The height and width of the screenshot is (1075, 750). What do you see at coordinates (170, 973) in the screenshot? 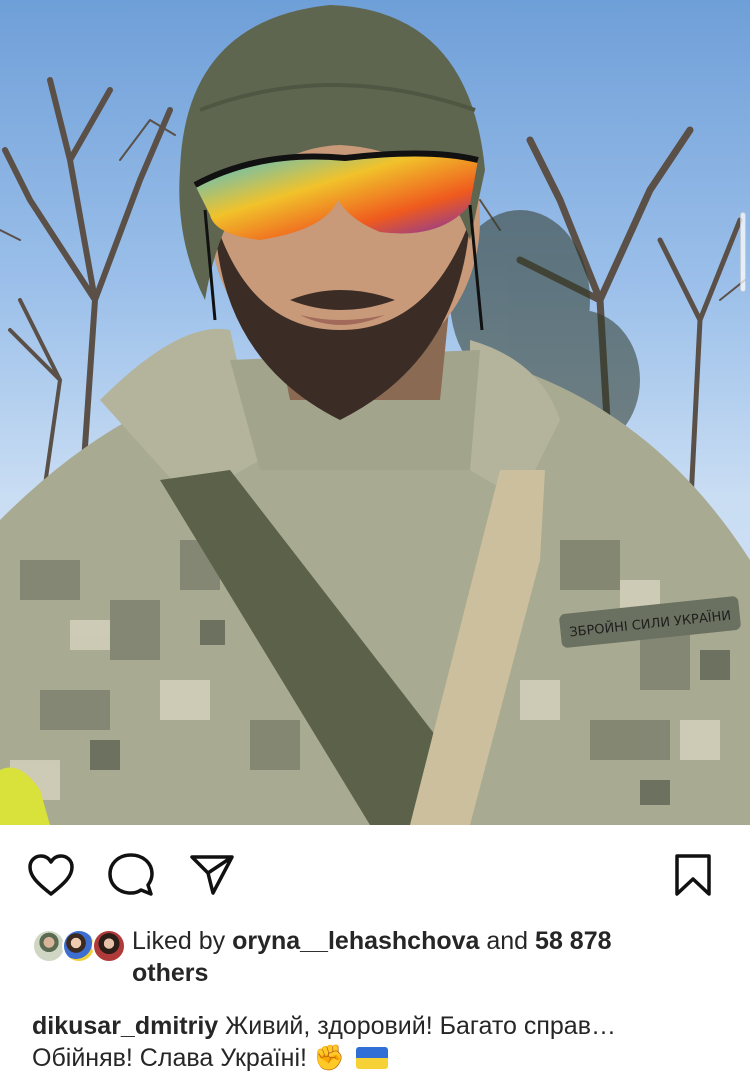
I see `likes-others: others` at bounding box center [170, 973].